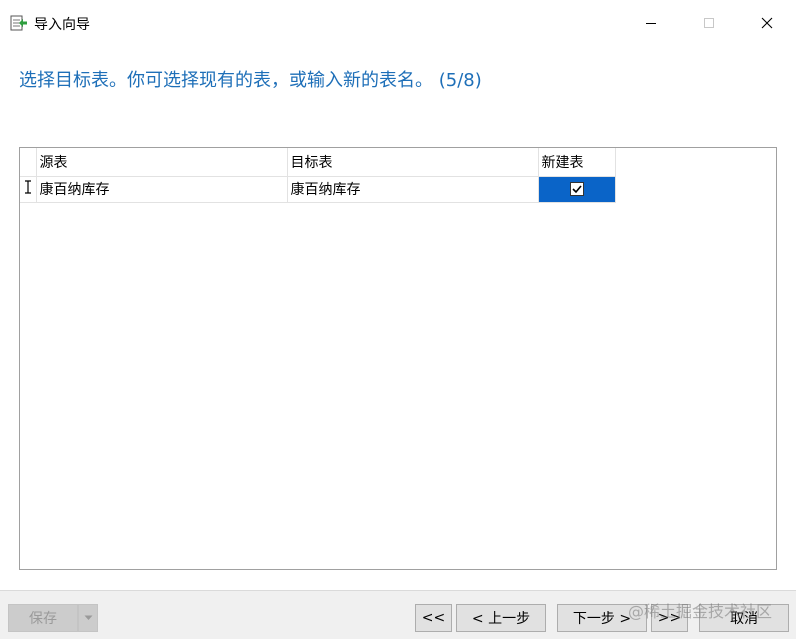 Image resolution: width=796 pixels, height=639 pixels. I want to click on first-step-button: <<, so click(433, 618).